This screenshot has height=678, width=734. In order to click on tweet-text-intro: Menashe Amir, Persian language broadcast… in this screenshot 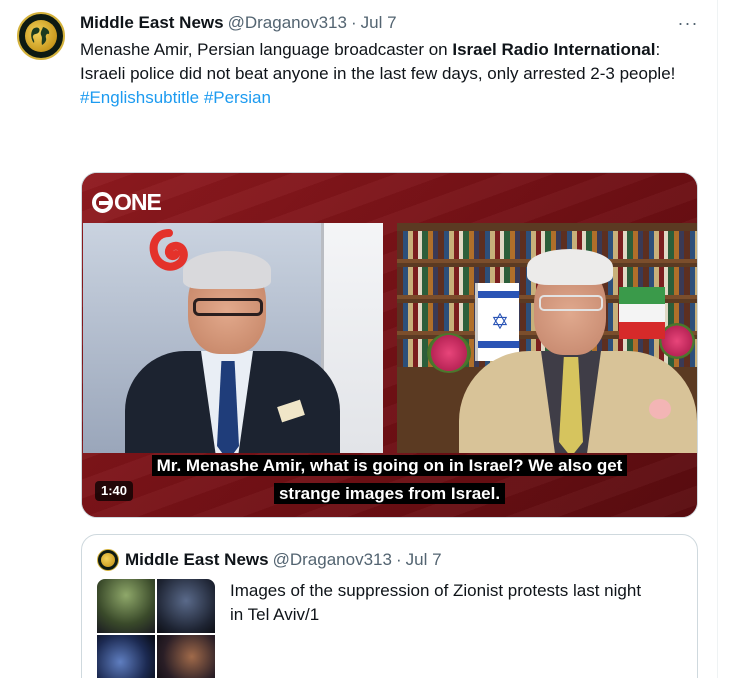, I will do `click(266, 49)`.